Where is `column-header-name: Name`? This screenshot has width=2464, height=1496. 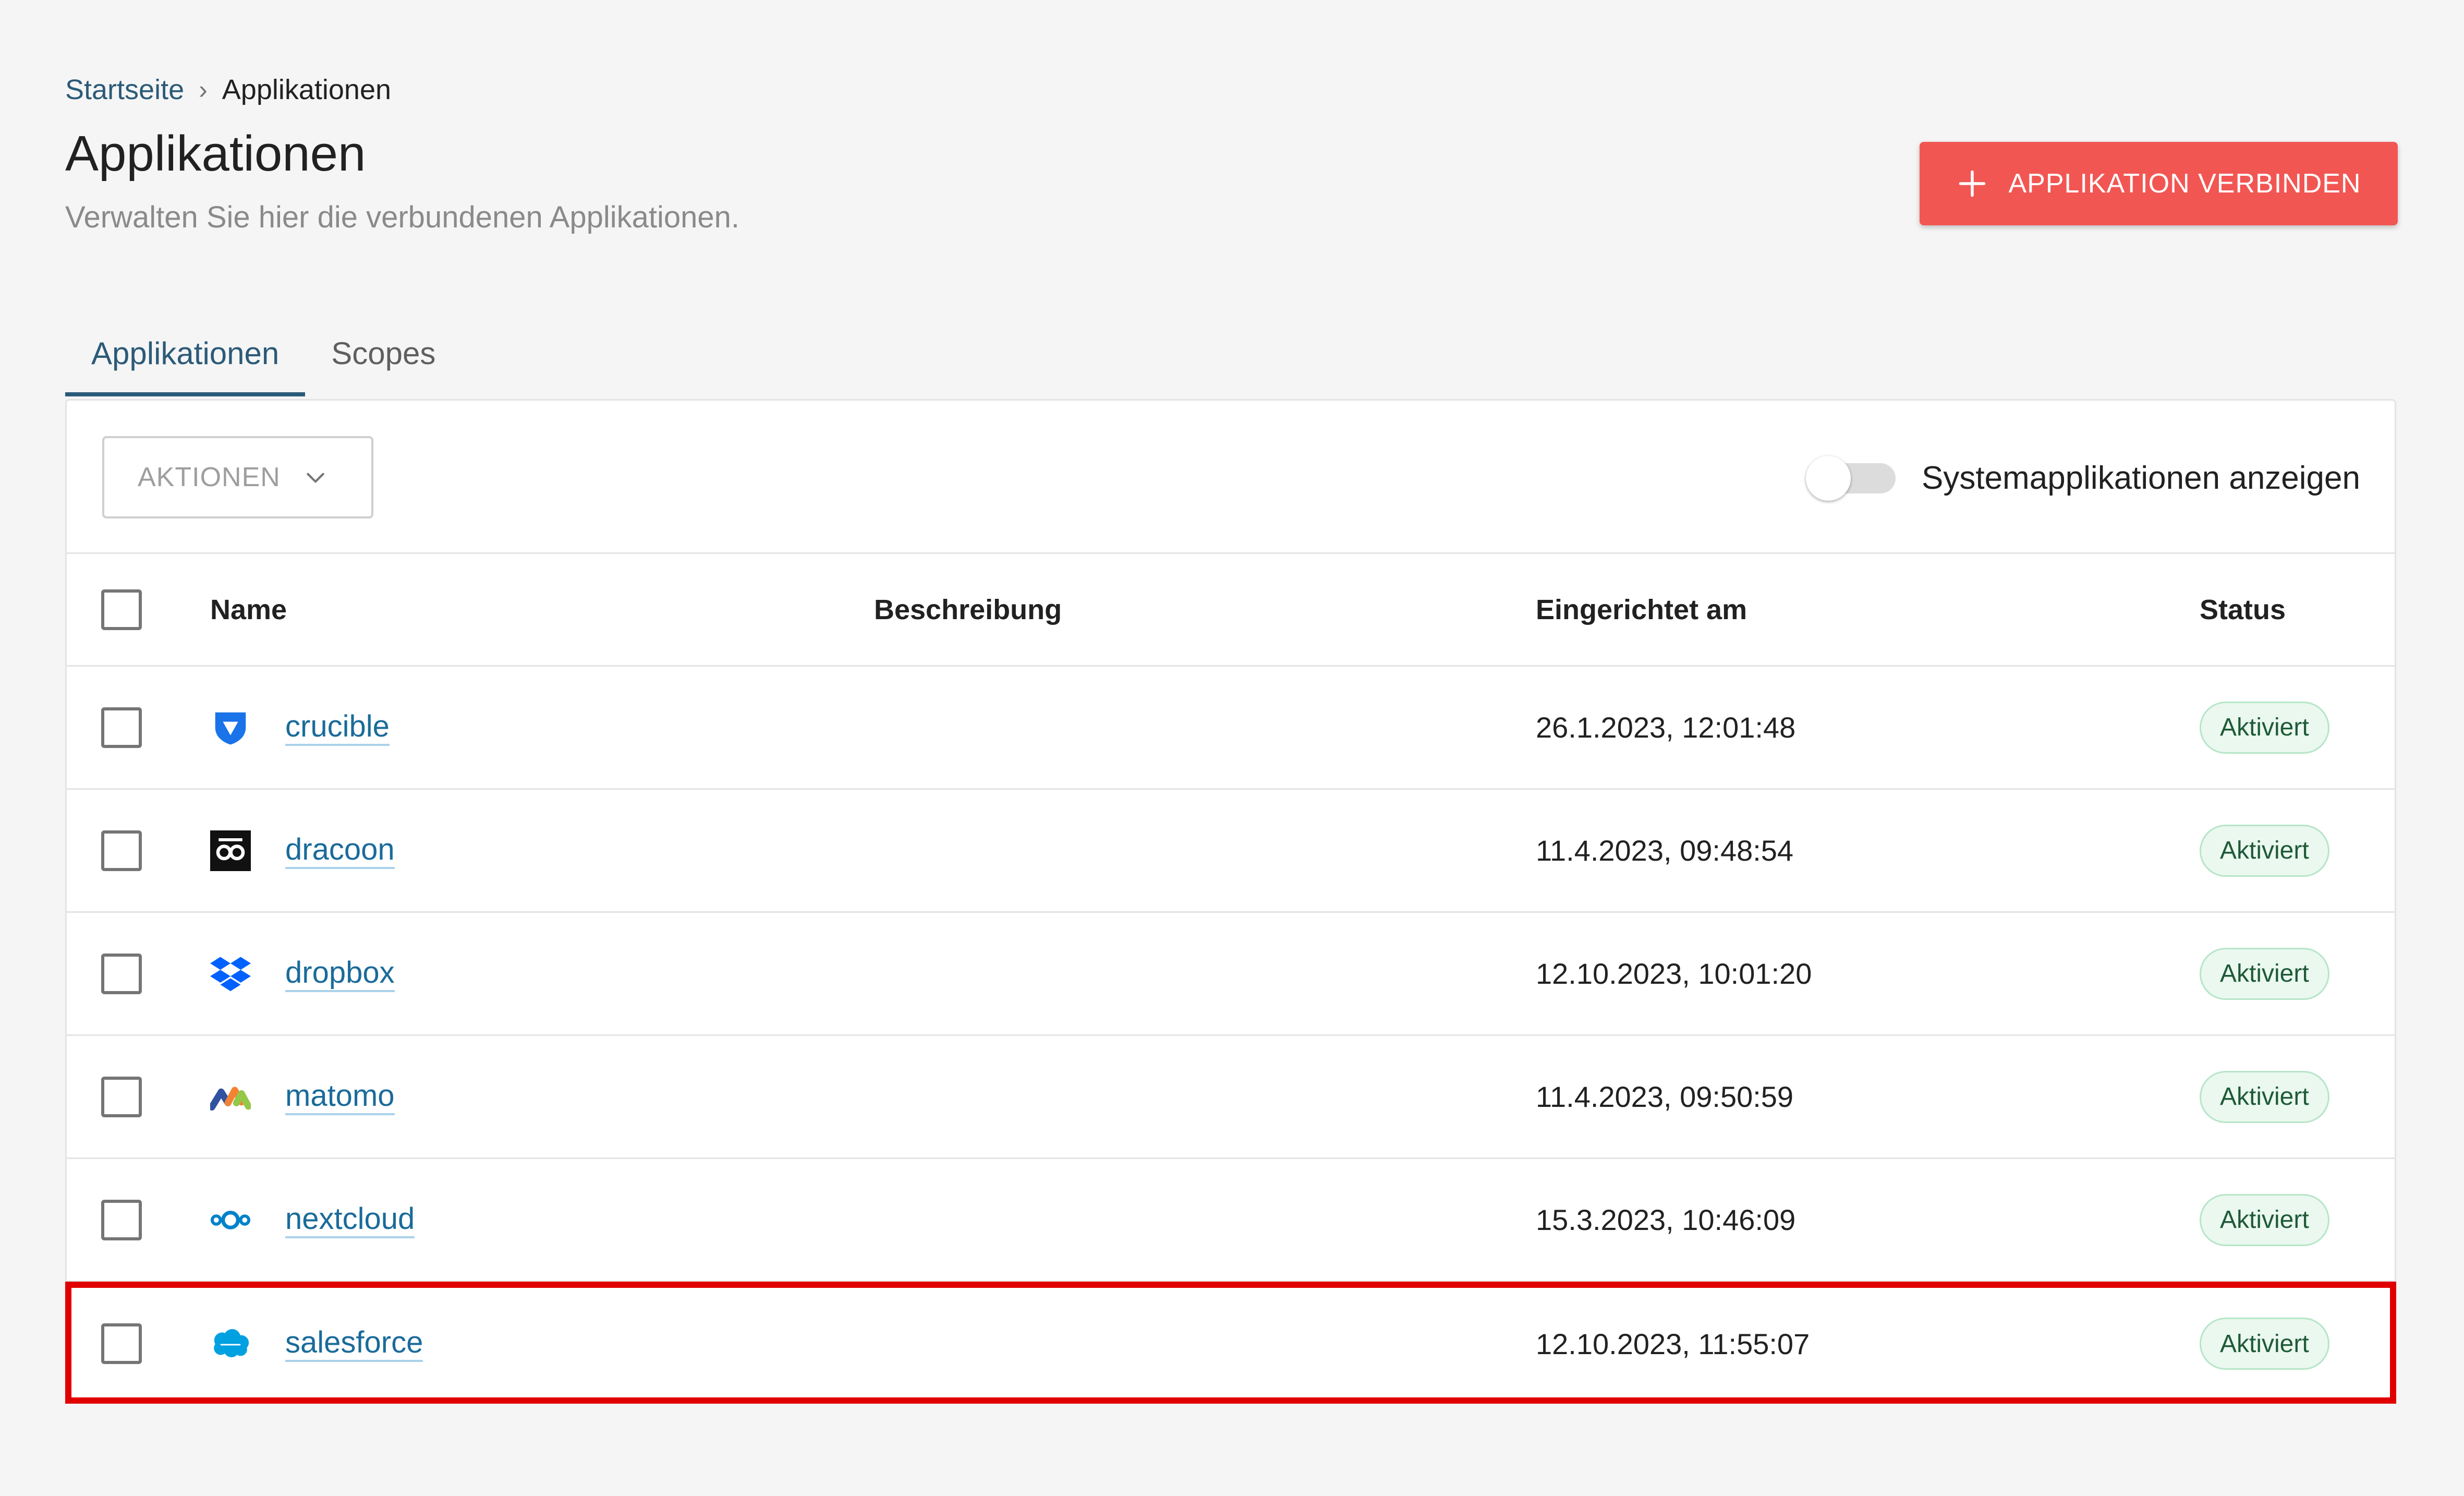
column-header-name: Name is located at coordinates (248, 610).